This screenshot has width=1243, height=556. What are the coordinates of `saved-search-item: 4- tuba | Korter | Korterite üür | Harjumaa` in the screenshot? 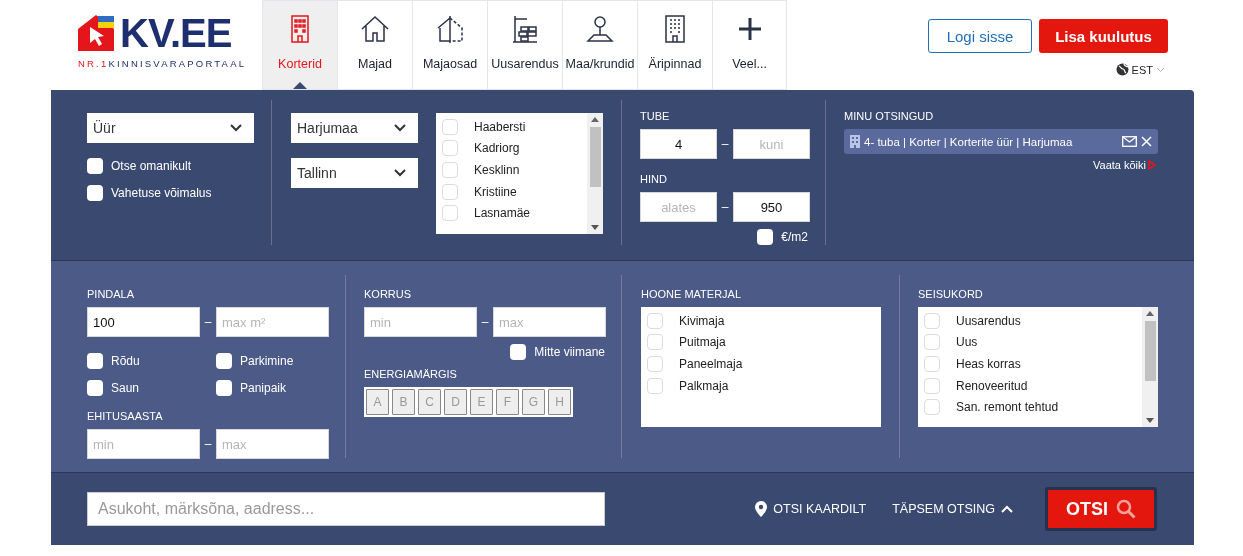 It's located at (1001, 141).